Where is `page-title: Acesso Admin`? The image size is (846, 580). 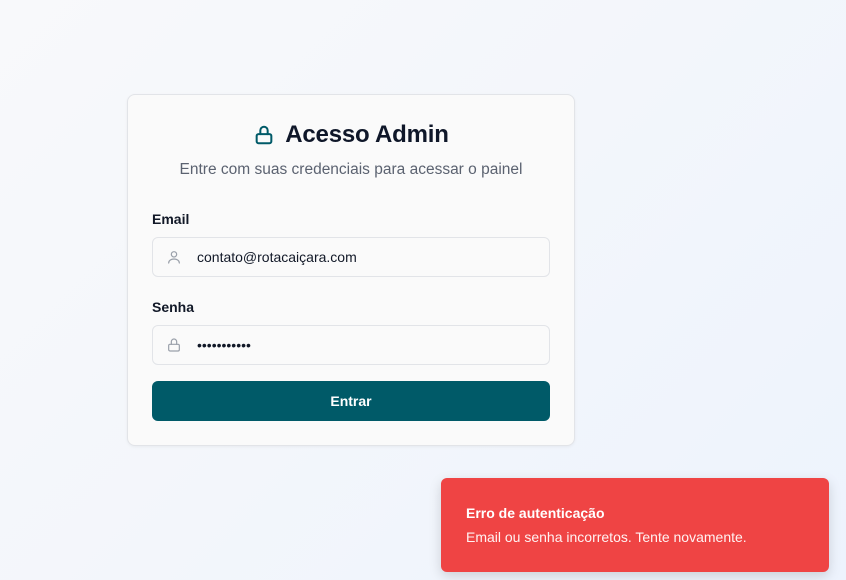
page-title: Acesso Admin is located at coordinates (367, 134).